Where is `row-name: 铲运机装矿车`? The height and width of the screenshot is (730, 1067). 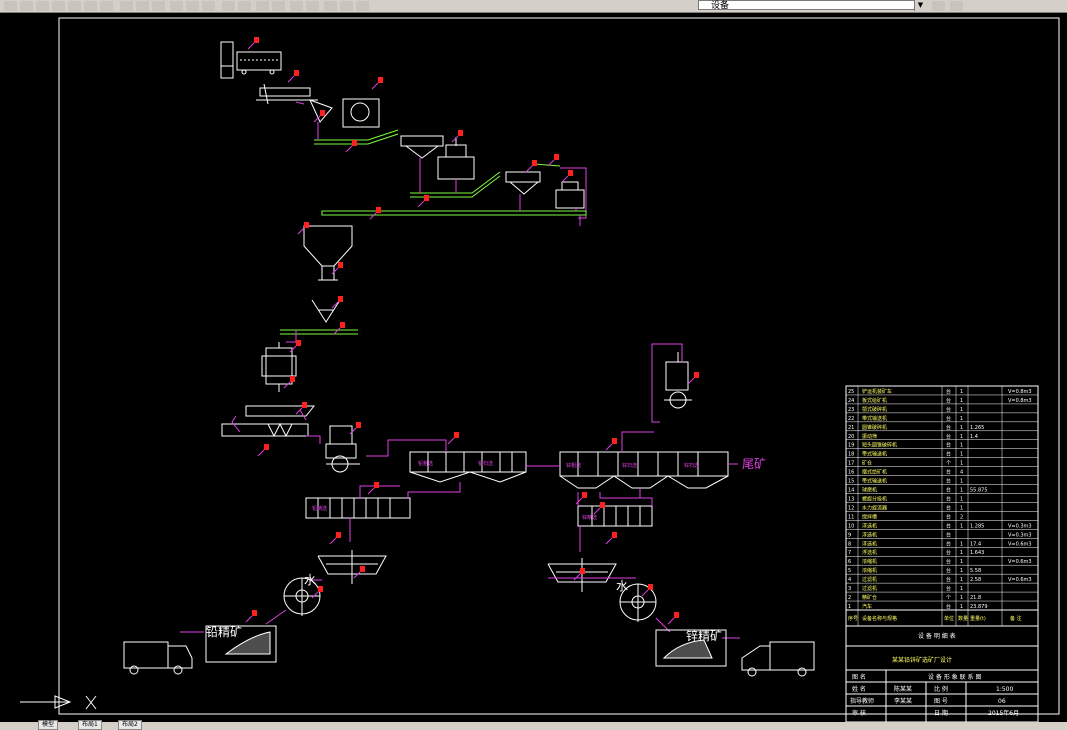
row-name: 铲运机装矿车 is located at coordinates (877, 391).